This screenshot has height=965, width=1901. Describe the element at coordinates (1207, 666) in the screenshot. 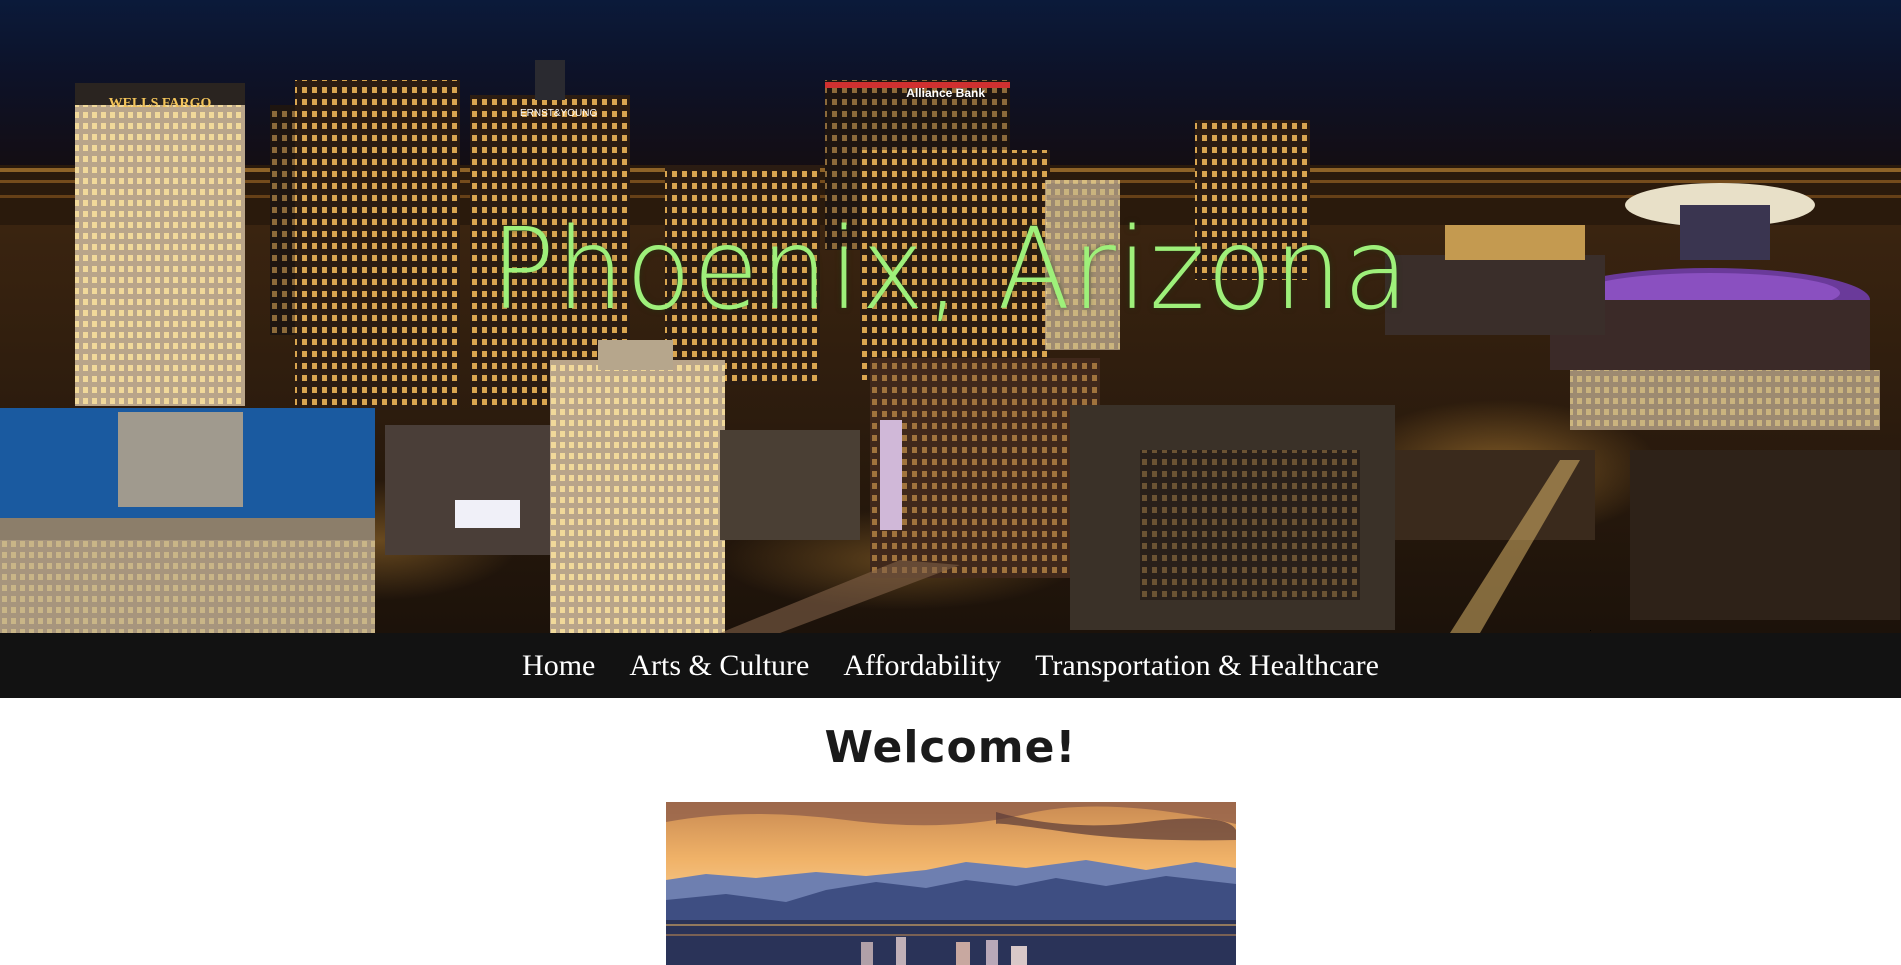

I see `nav-item-transportation-healthcare: Transportation & Healthcare` at that location.